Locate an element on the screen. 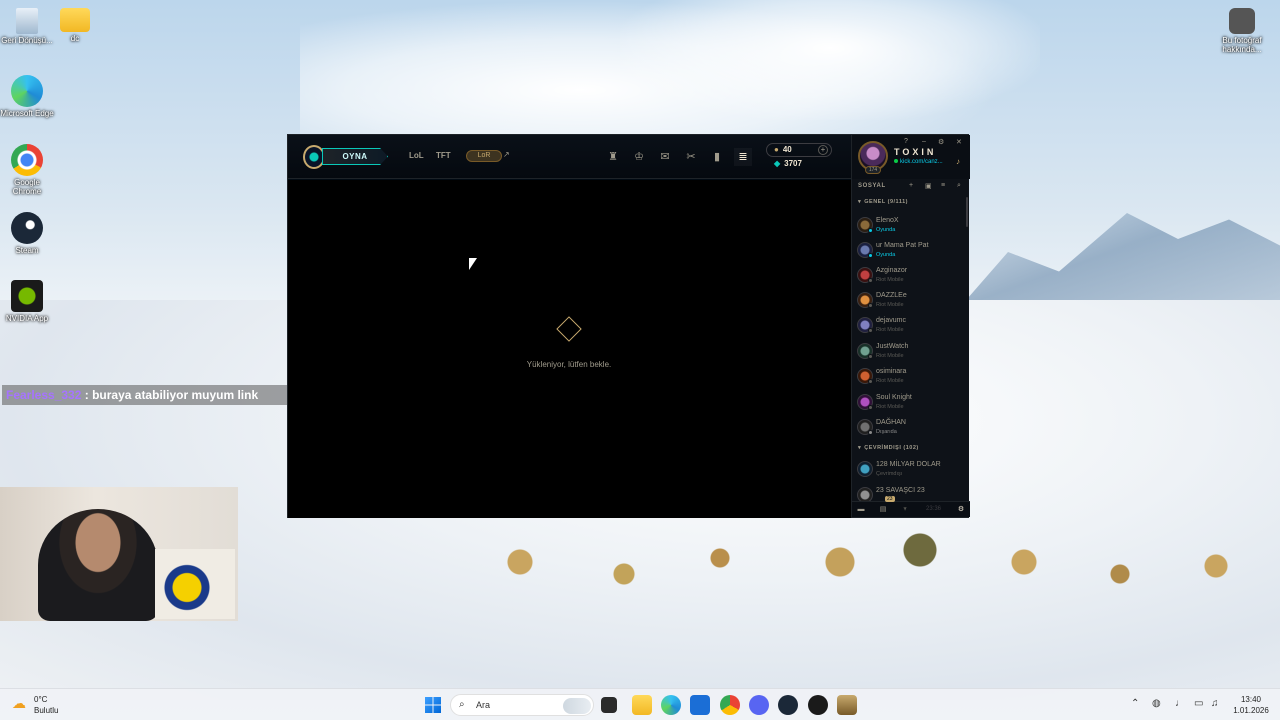 Image resolution: width=1280 pixels, height=720 pixels. notification-bell-icon: ♪ is located at coordinates (958, 161).